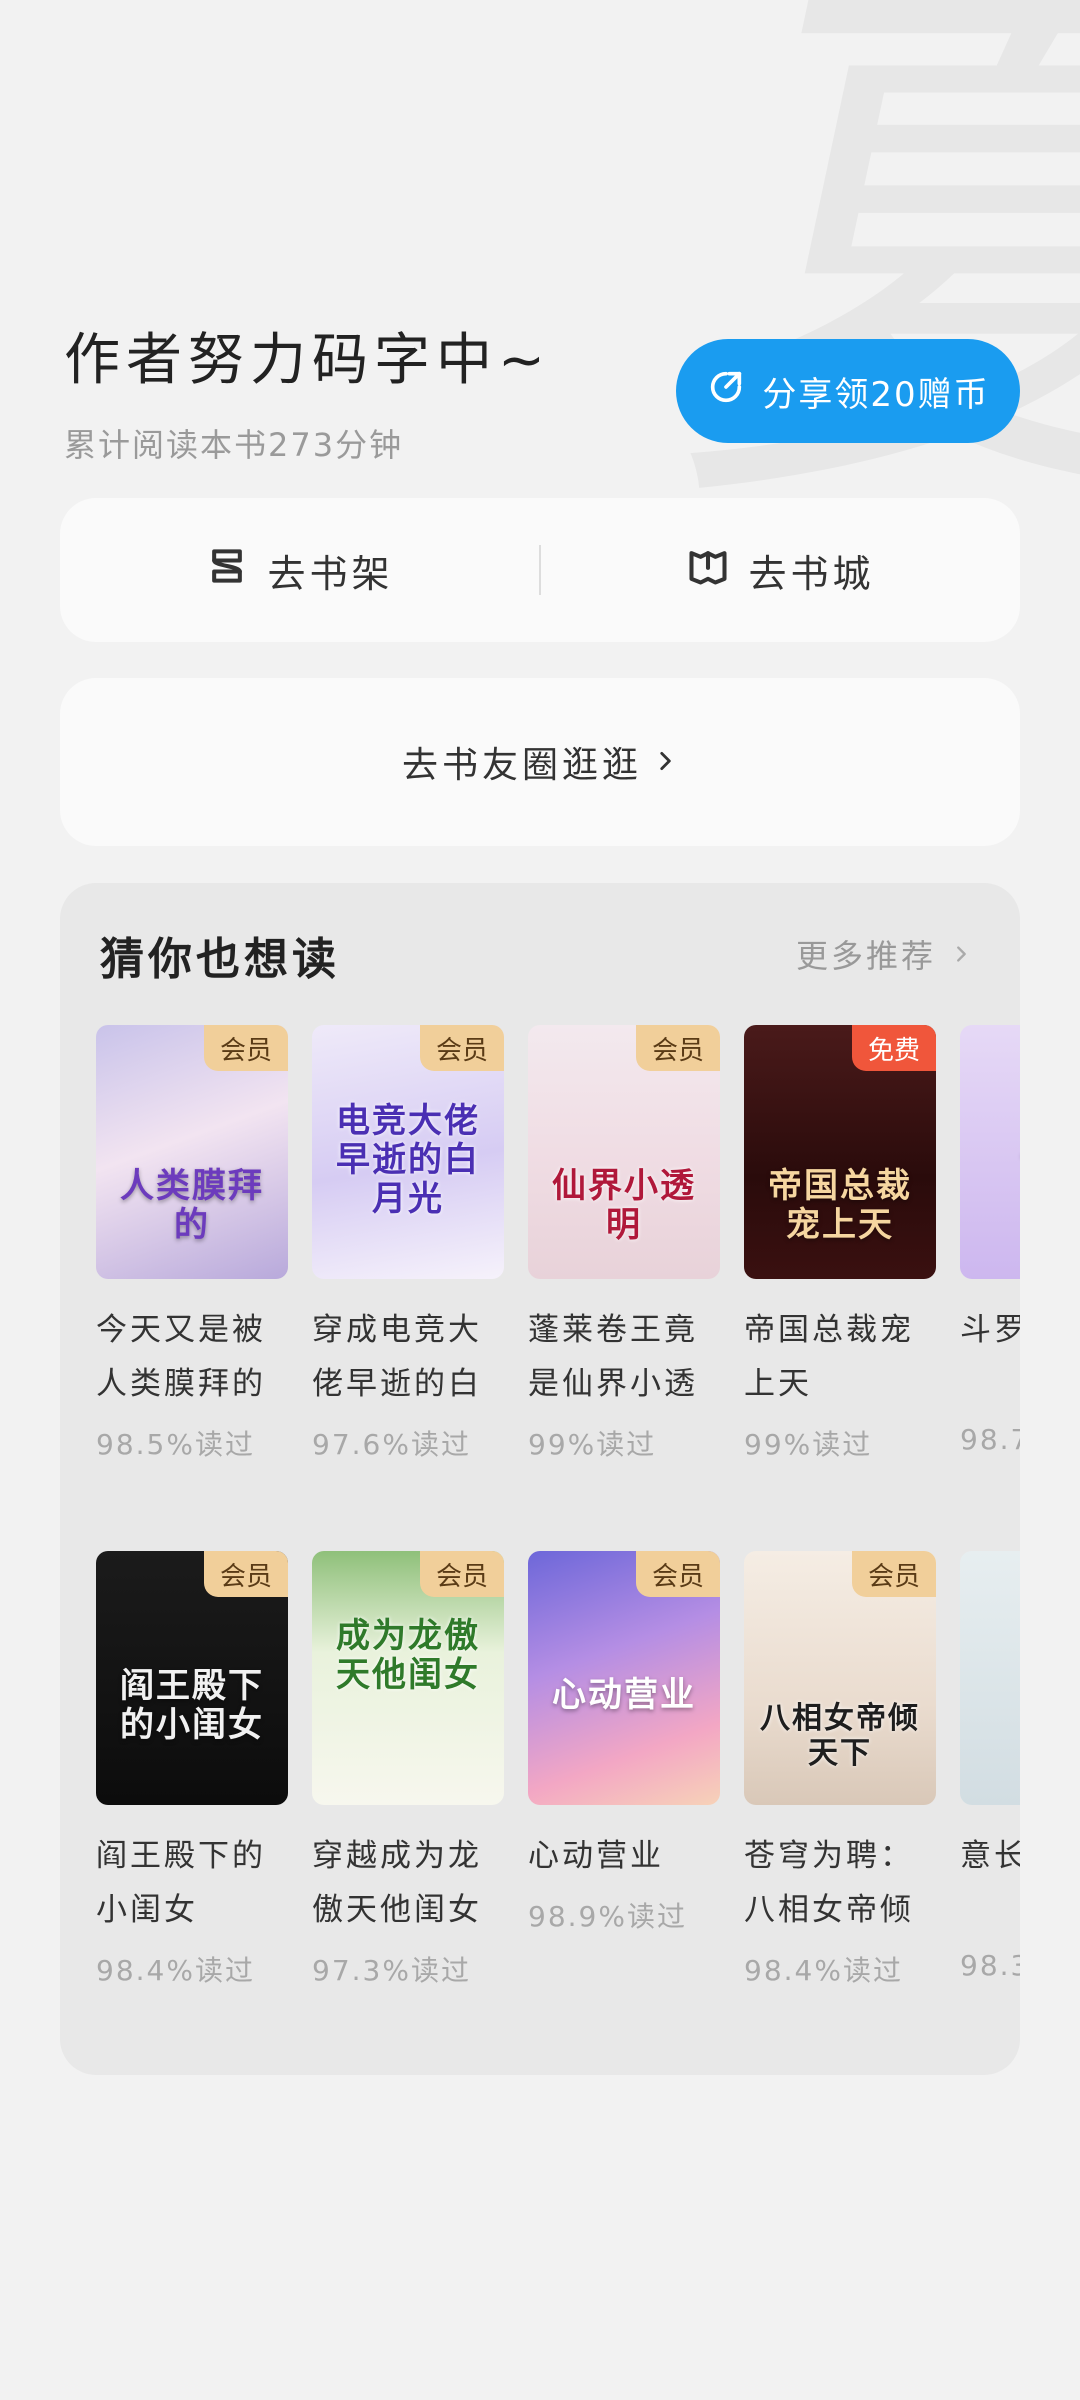  What do you see at coordinates (607, 1916) in the screenshot?
I see `read-rate: 98.9%读过` at bounding box center [607, 1916].